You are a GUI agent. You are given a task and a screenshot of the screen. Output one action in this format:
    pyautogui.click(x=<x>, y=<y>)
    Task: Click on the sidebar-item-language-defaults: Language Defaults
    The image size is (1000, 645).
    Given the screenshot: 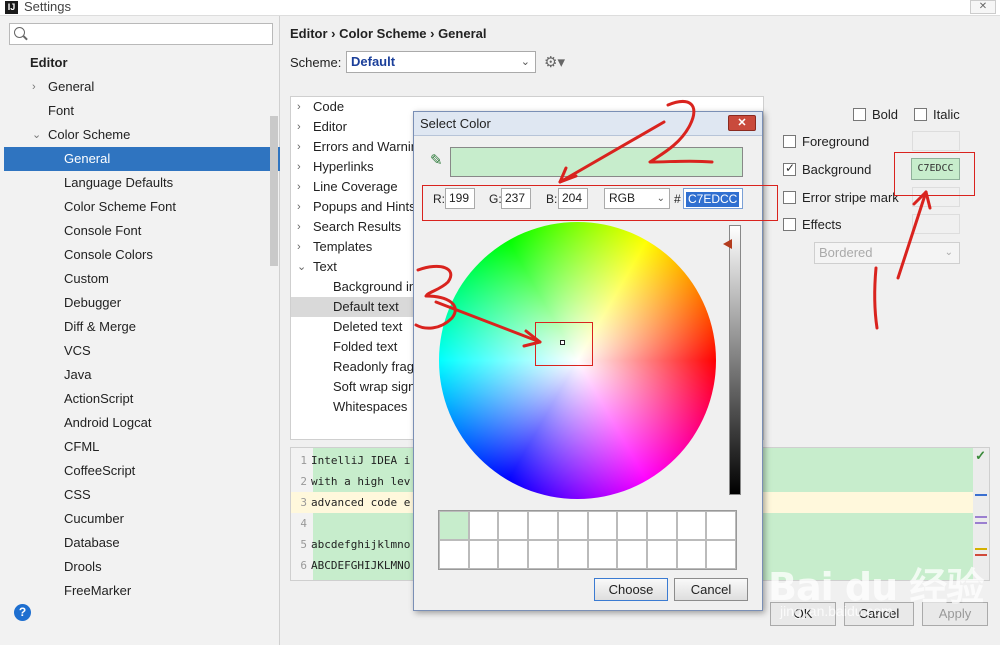 What is the action you would take?
    pyautogui.click(x=140, y=183)
    